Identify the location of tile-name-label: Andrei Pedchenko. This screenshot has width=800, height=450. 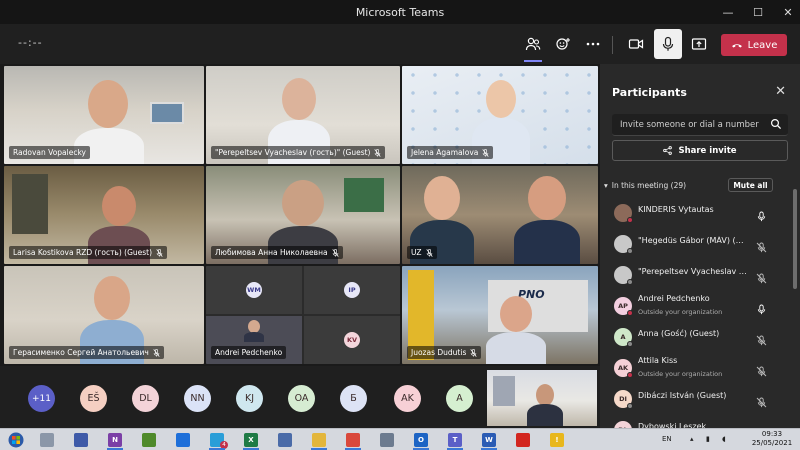
(249, 352).